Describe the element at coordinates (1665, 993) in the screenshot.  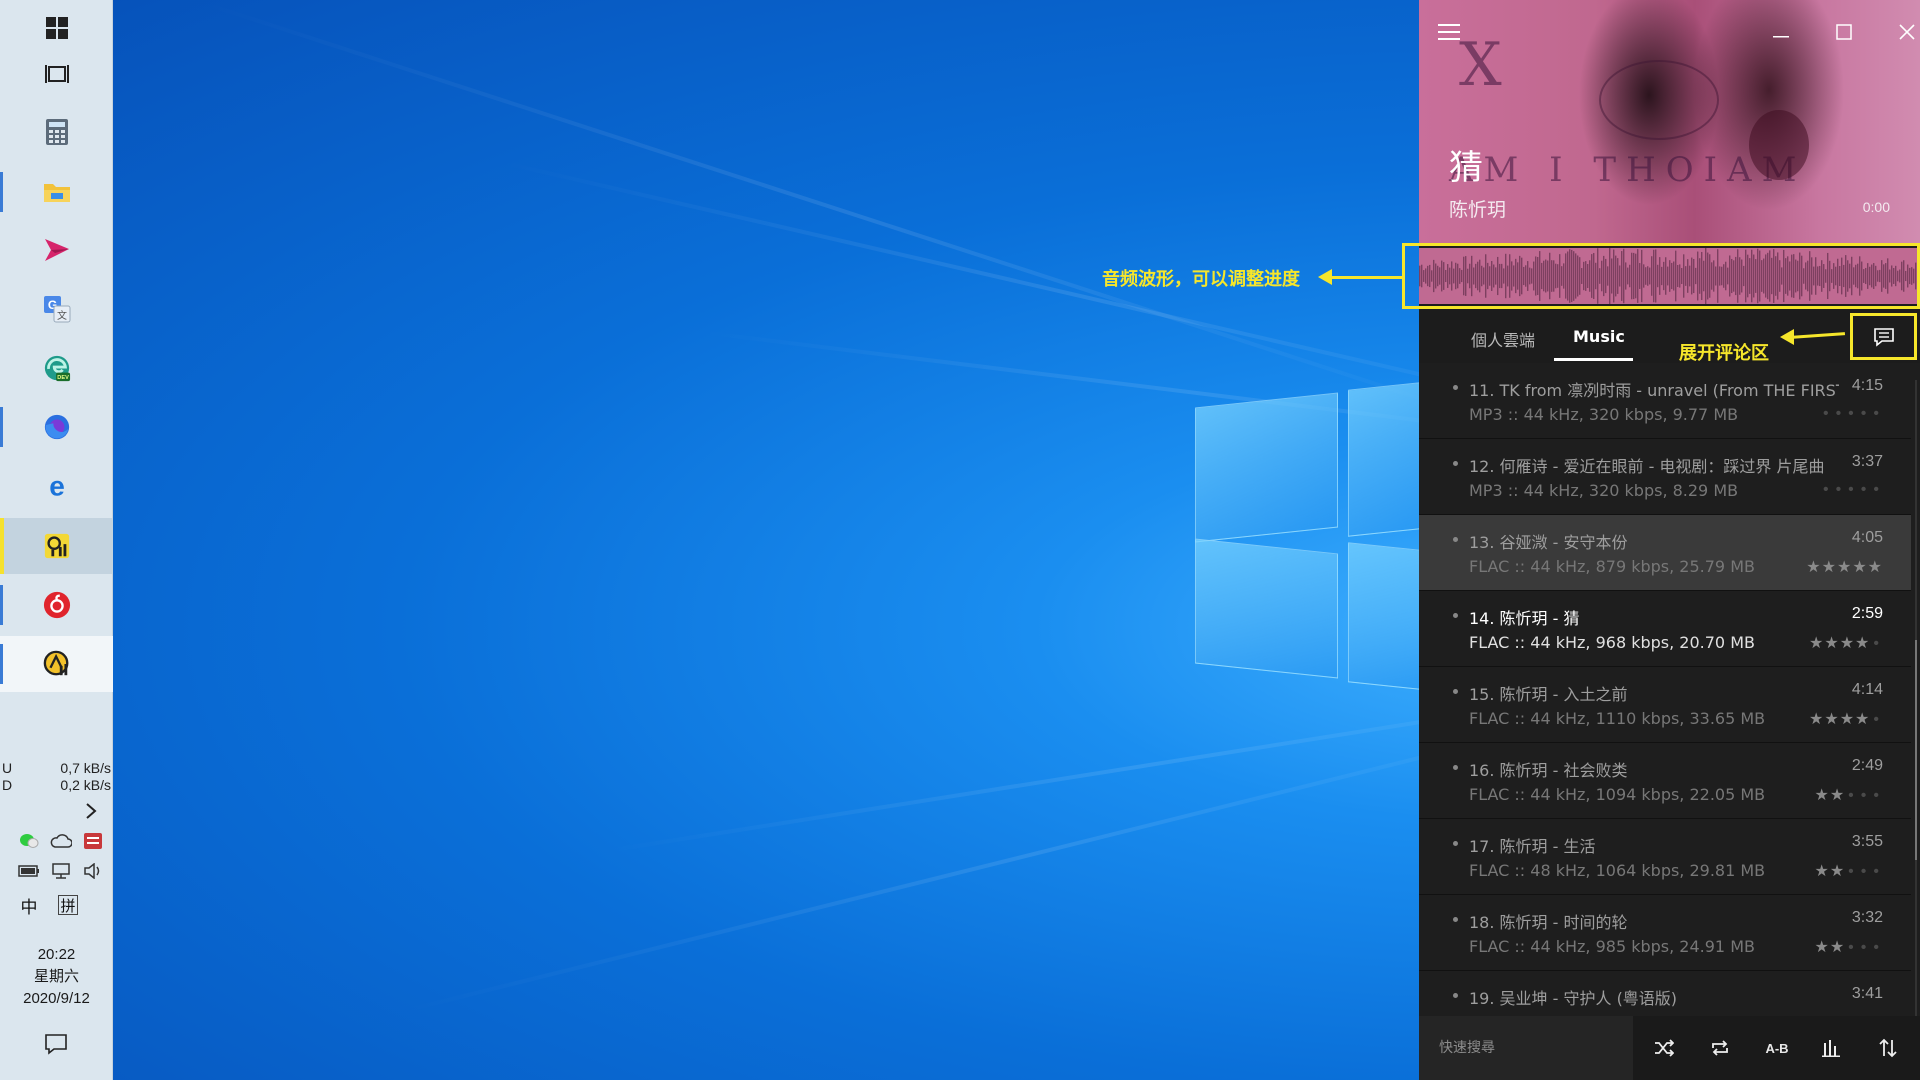
I see `track-row: 19. 吴业坤 - 守护人 (粤语版) 3:41` at that location.